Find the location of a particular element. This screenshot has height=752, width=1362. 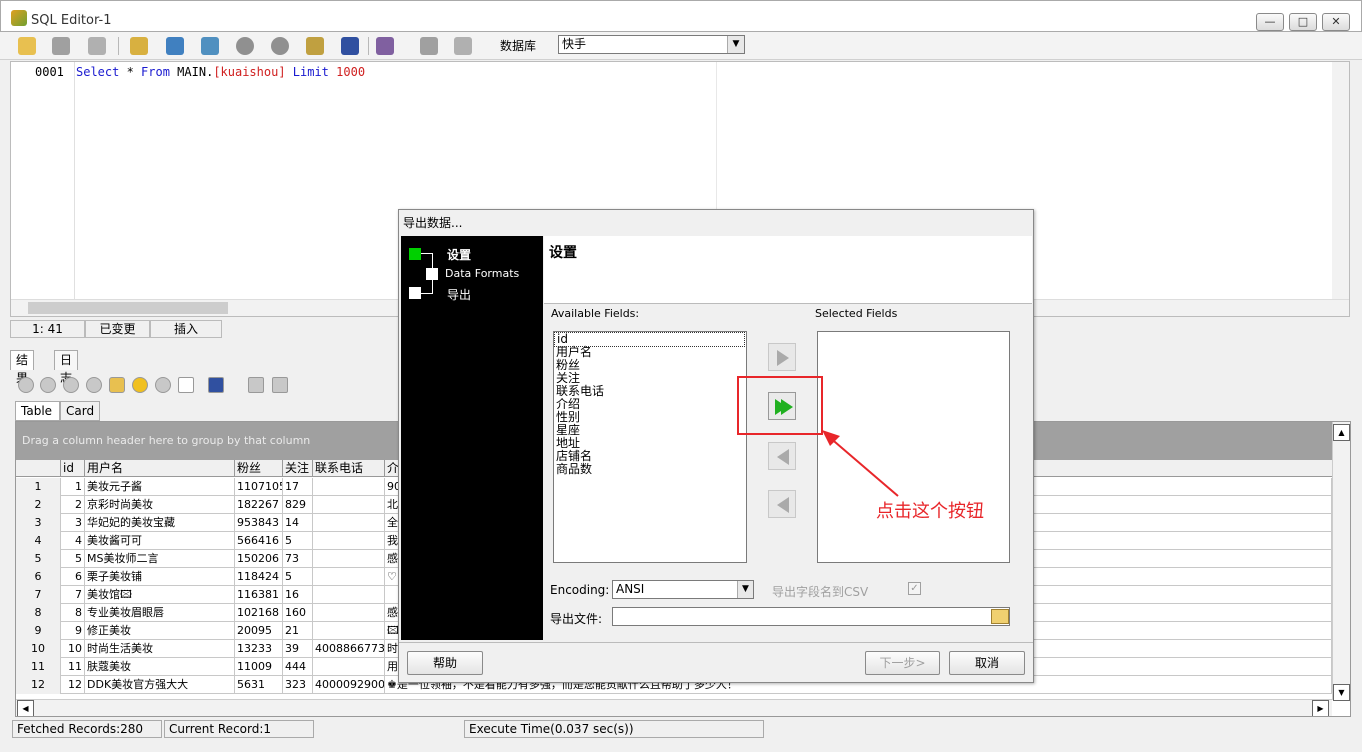

table-cell: 566416 is located at coordinates (259, 541).